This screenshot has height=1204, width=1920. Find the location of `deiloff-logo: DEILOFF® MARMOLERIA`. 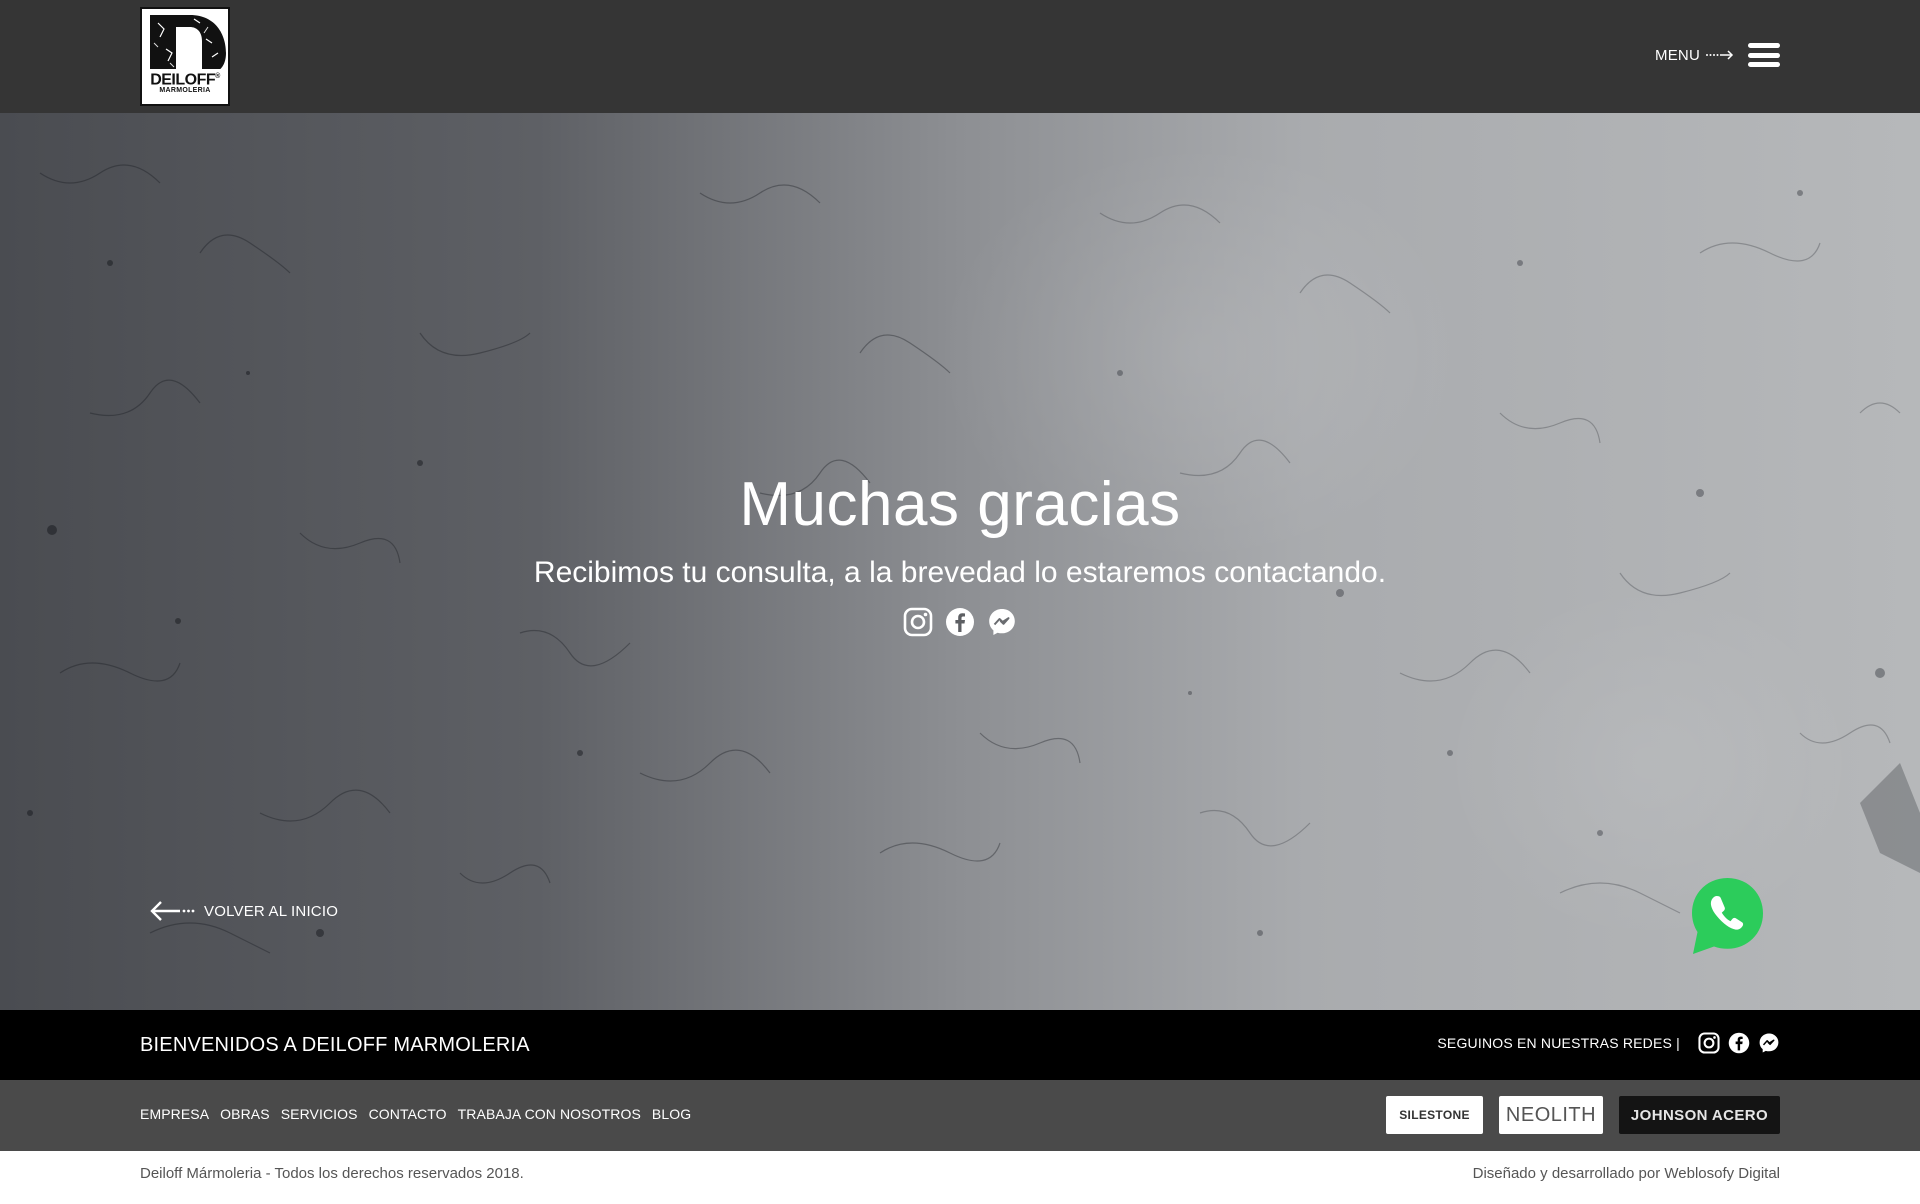

deiloff-logo: DEILOFF® MARMOLERIA is located at coordinates (185, 56).